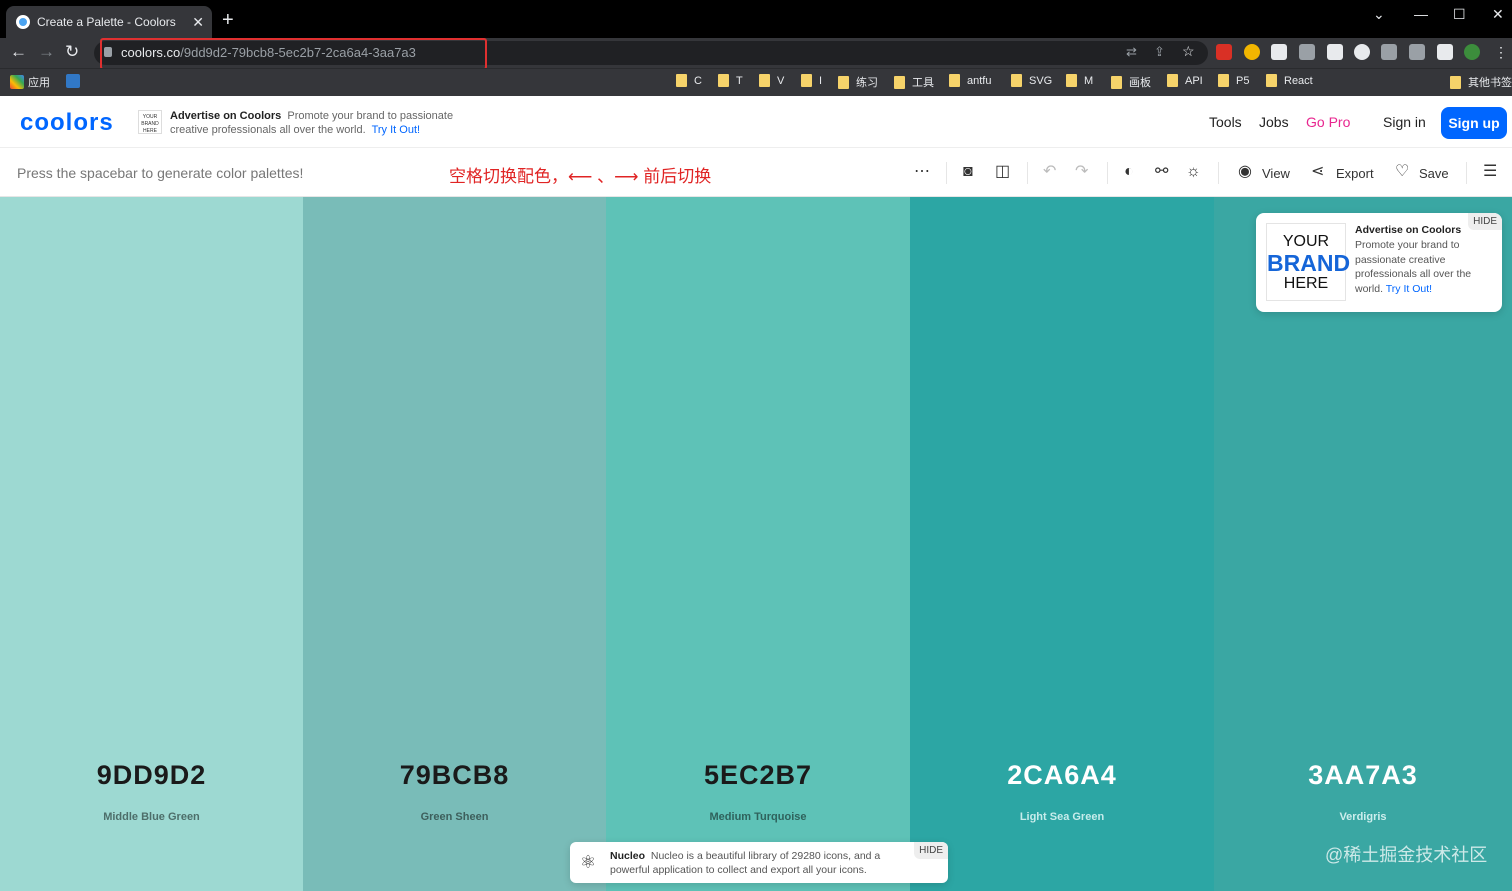 The height and width of the screenshot is (891, 1512). Describe the element at coordinates (1389, 52) in the screenshot. I see `extensions-puzzle-icon` at that location.